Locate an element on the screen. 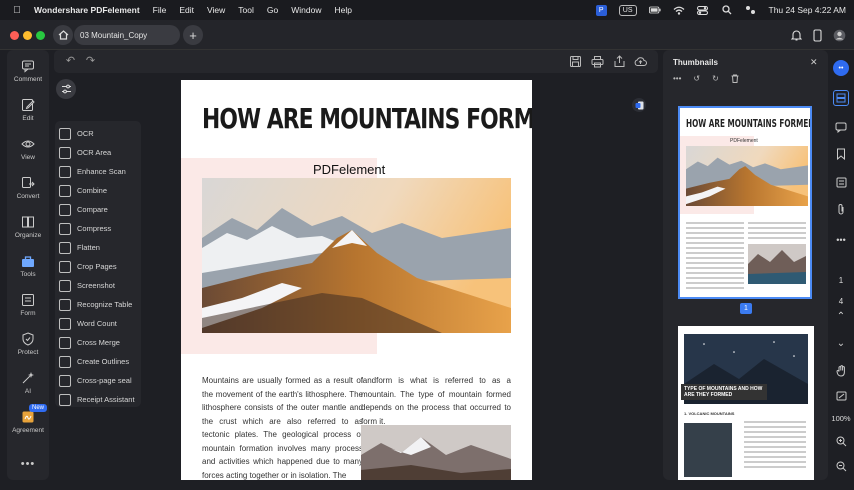  zoom-level: 100% is located at coordinates (841, 418).